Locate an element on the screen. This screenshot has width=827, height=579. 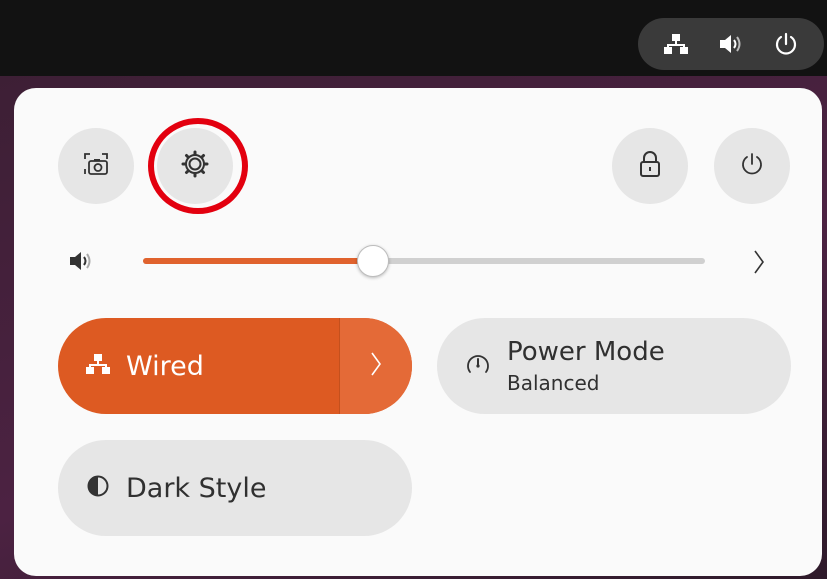
screenshot-button is located at coordinates (96, 166).